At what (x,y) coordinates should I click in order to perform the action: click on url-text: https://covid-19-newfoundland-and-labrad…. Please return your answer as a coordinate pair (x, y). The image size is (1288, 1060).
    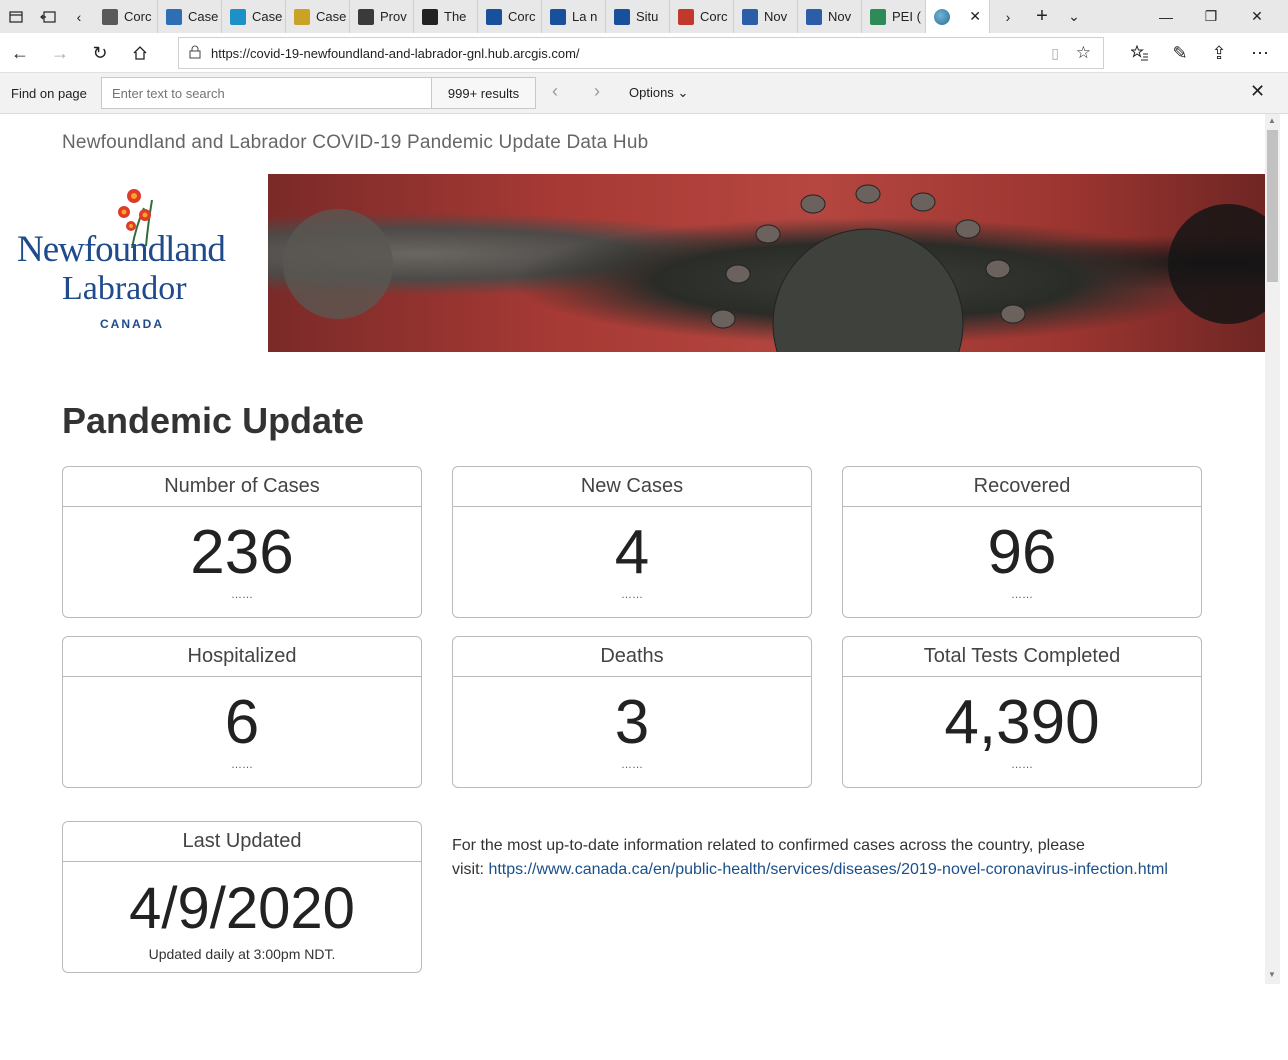
    Looking at the image, I should click on (395, 53).